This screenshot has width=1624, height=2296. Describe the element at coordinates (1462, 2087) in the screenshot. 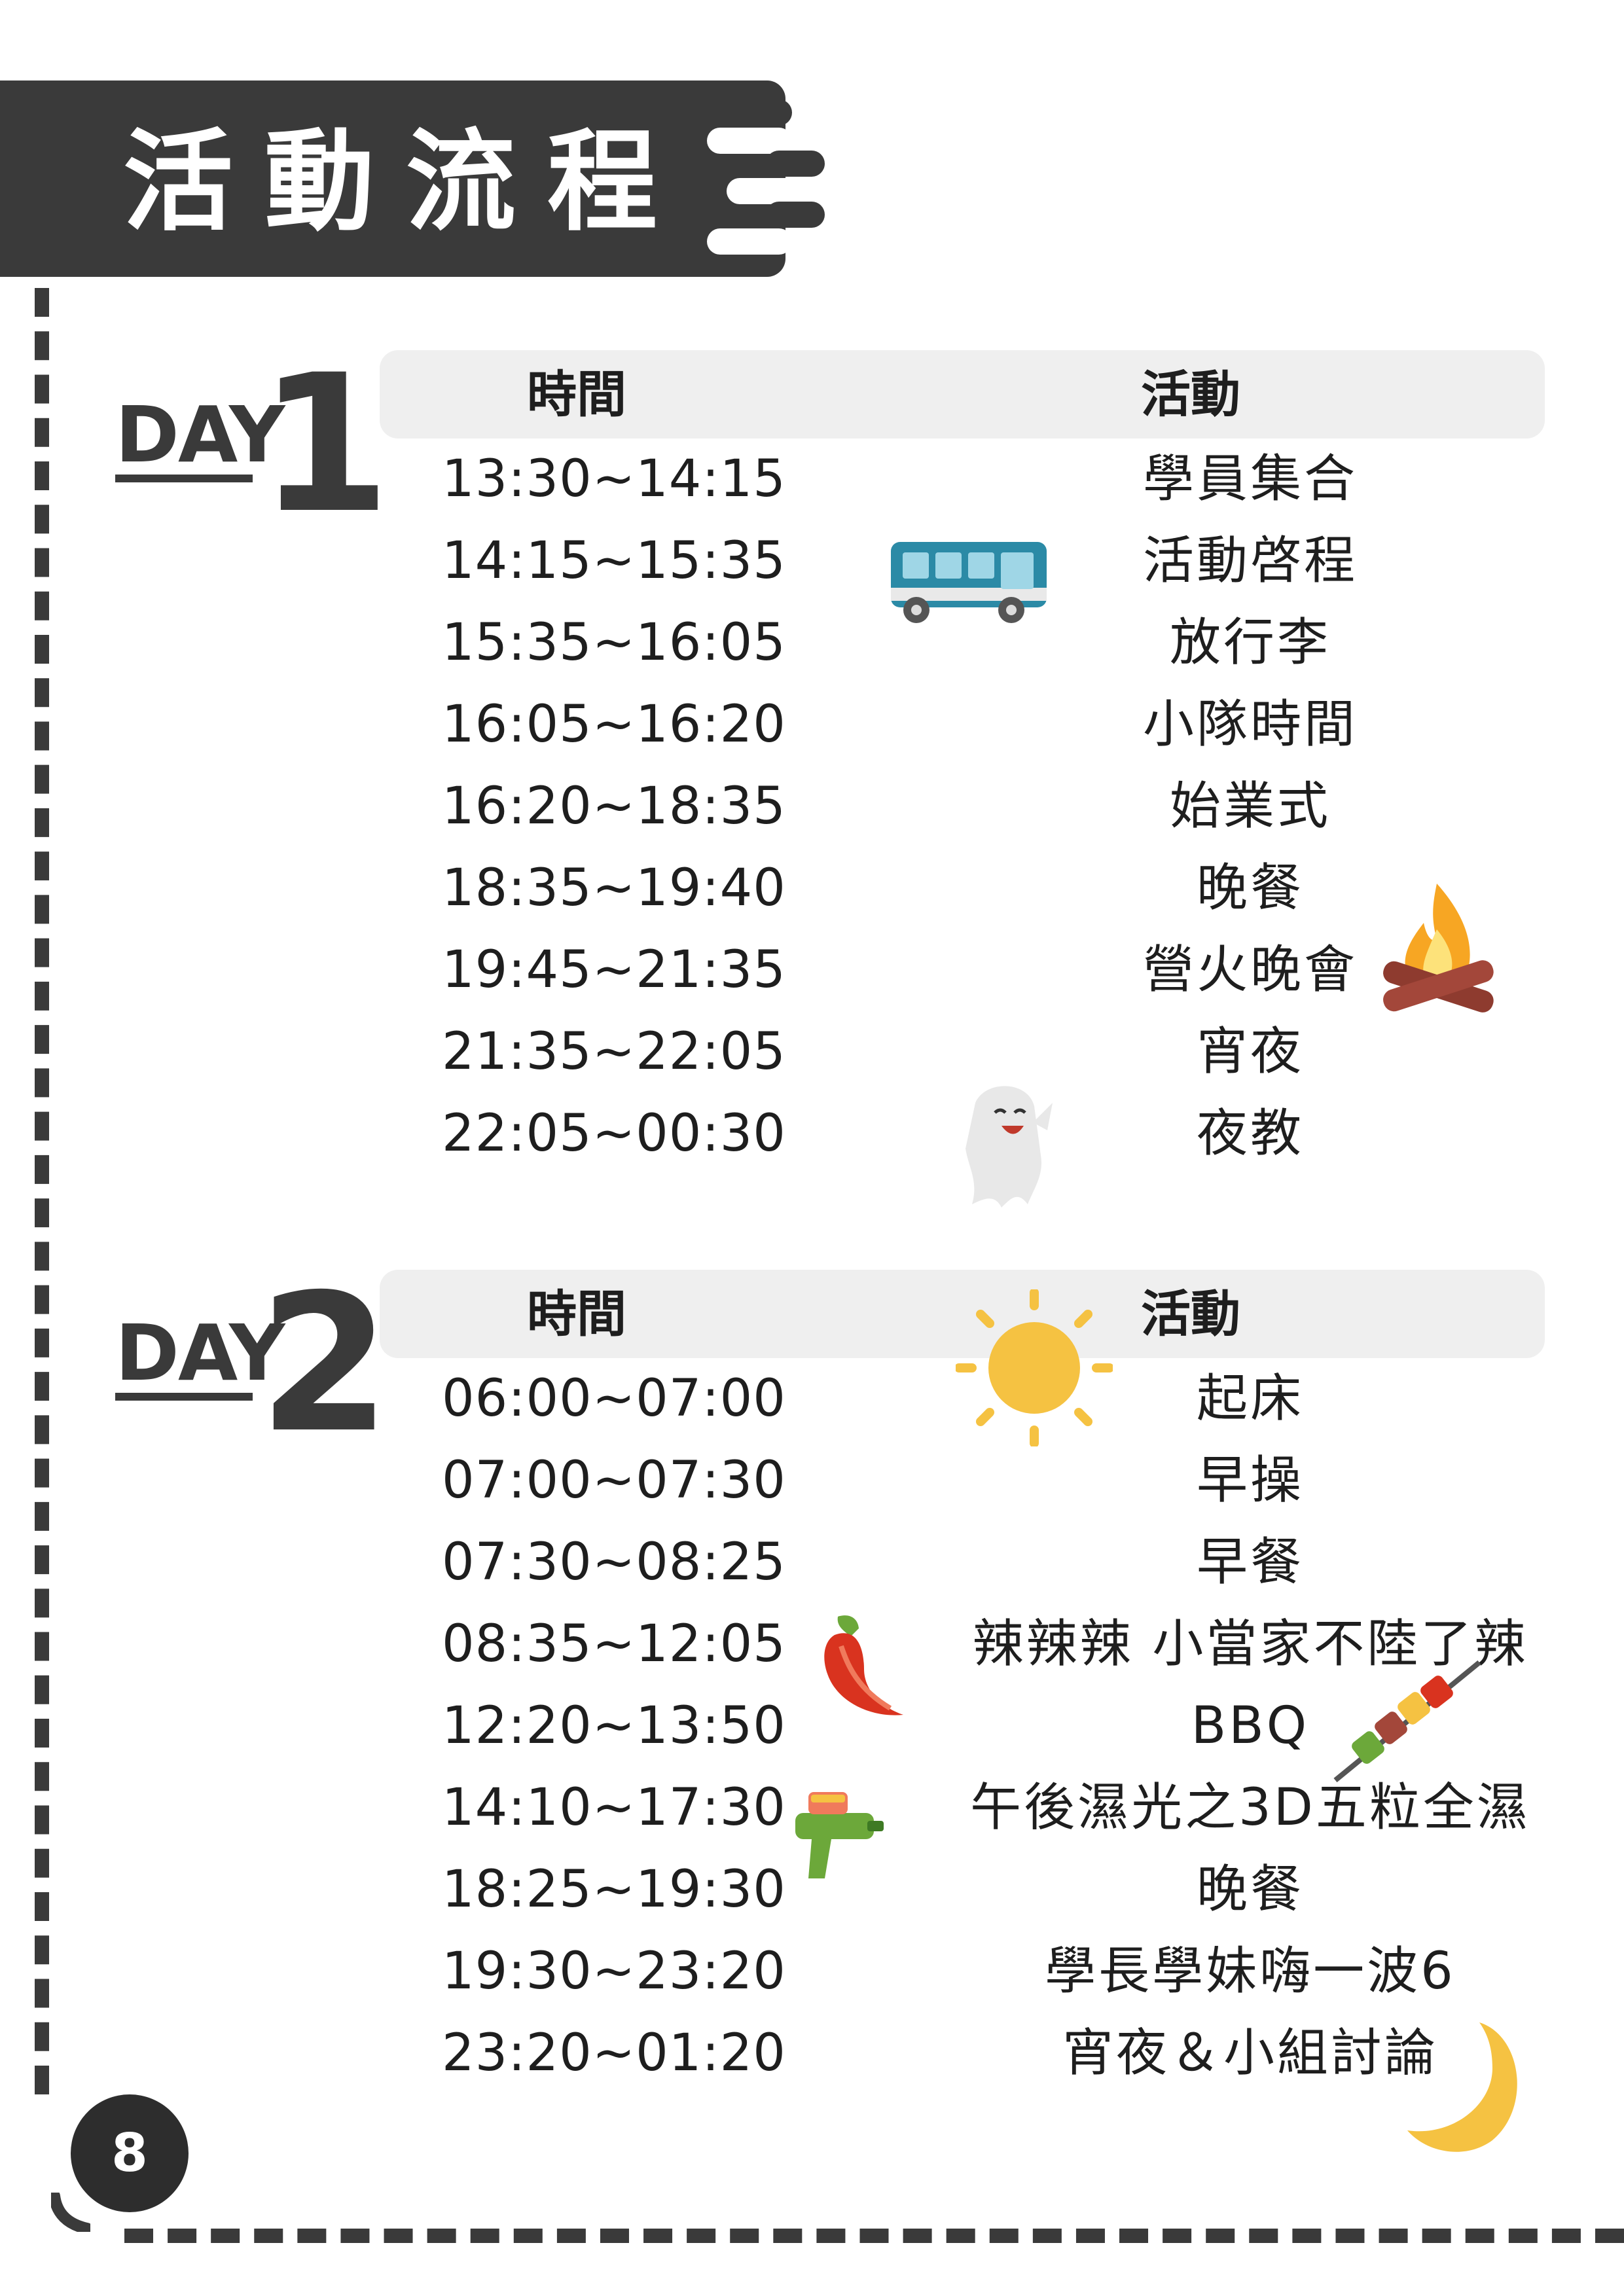

I see `crescent-moon-icon` at that location.